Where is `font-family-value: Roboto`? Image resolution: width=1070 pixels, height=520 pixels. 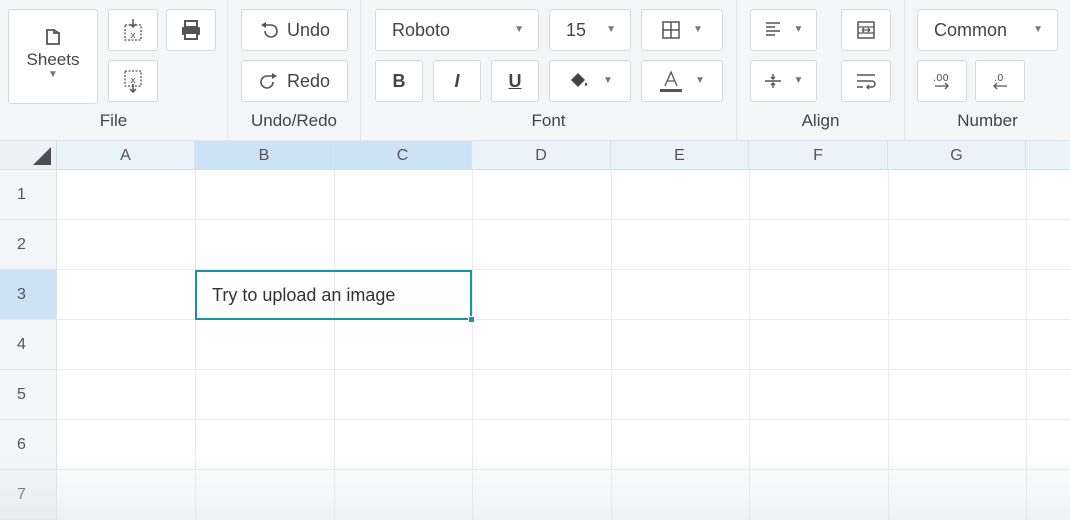 font-family-value: Roboto is located at coordinates (421, 29).